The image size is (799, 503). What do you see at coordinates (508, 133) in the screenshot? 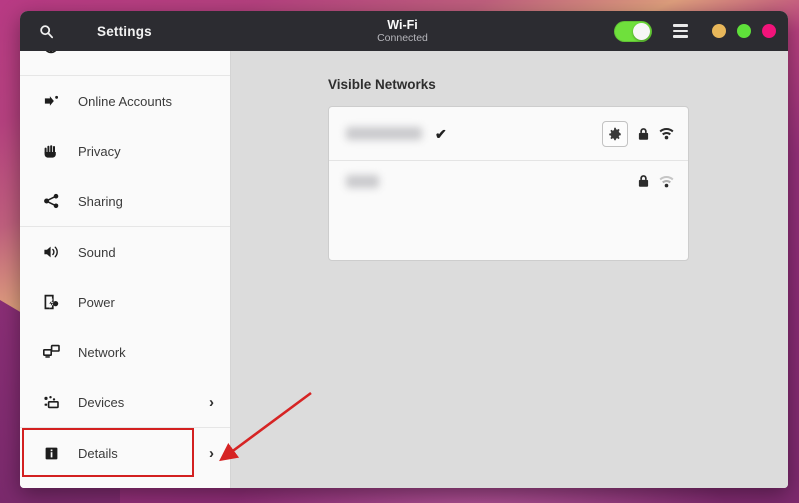
I see `network-row: ✔` at bounding box center [508, 133].